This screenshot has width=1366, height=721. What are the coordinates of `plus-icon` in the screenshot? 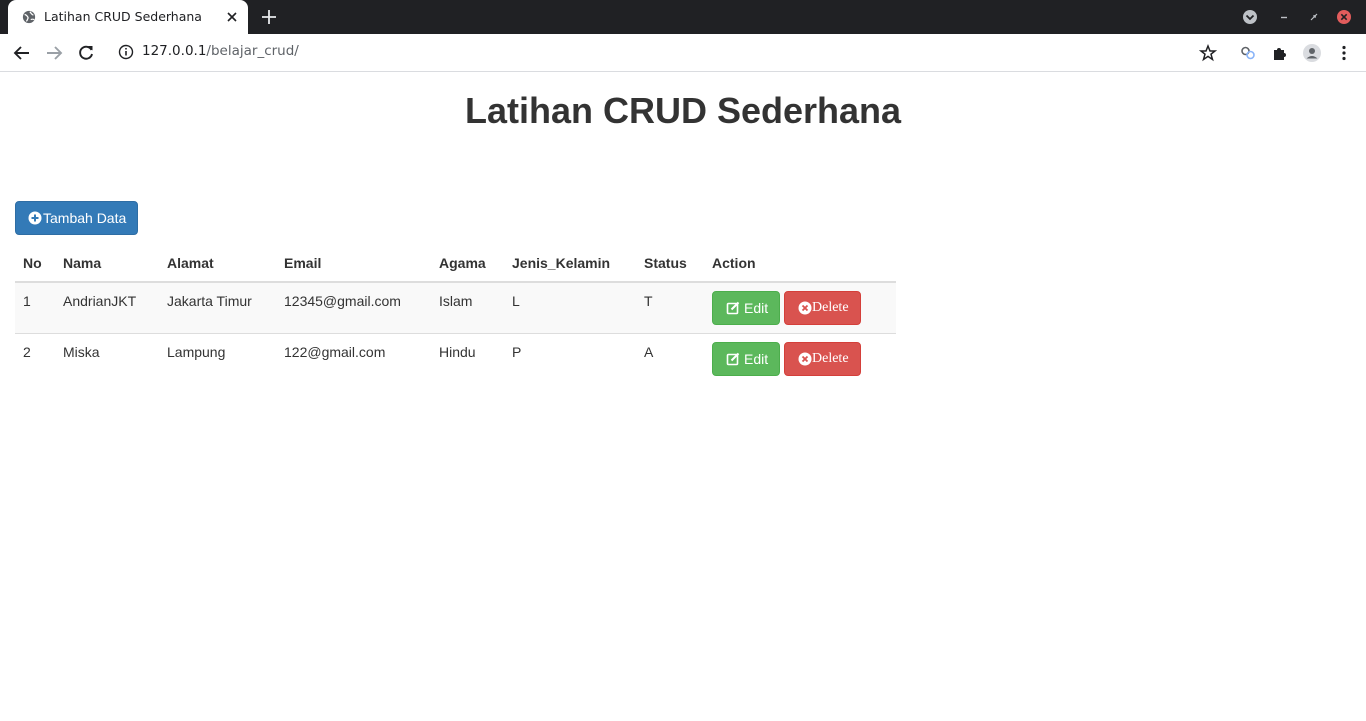 It's located at (269, 17).